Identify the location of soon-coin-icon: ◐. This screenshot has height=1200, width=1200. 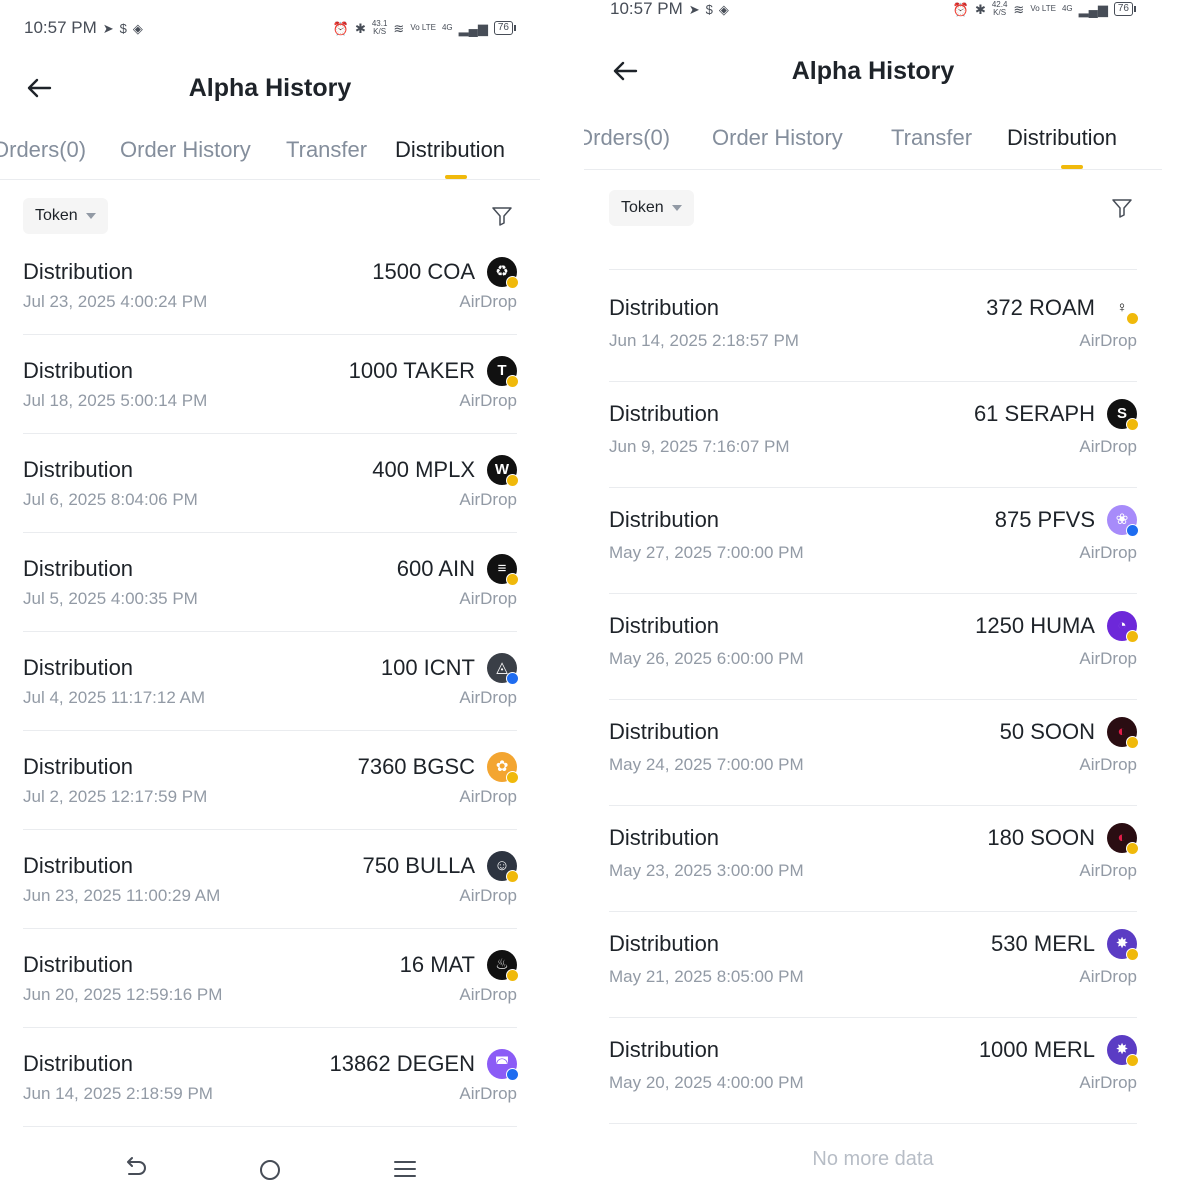
(1123, 839).